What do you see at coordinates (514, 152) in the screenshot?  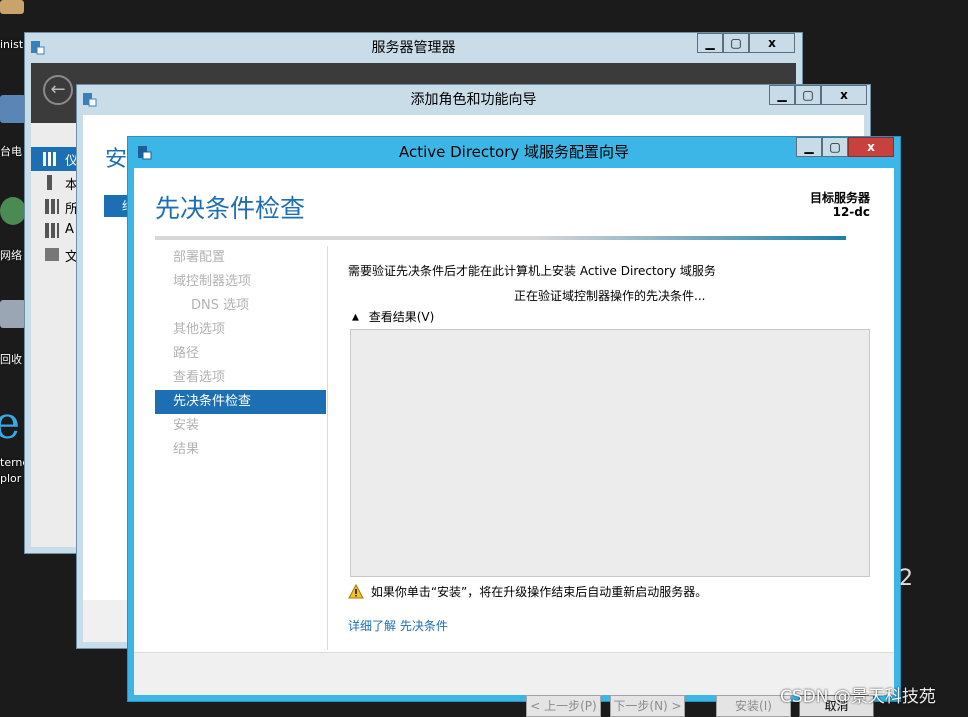 I see `ad-wizard-title: Active Directory 域服务配置向导` at bounding box center [514, 152].